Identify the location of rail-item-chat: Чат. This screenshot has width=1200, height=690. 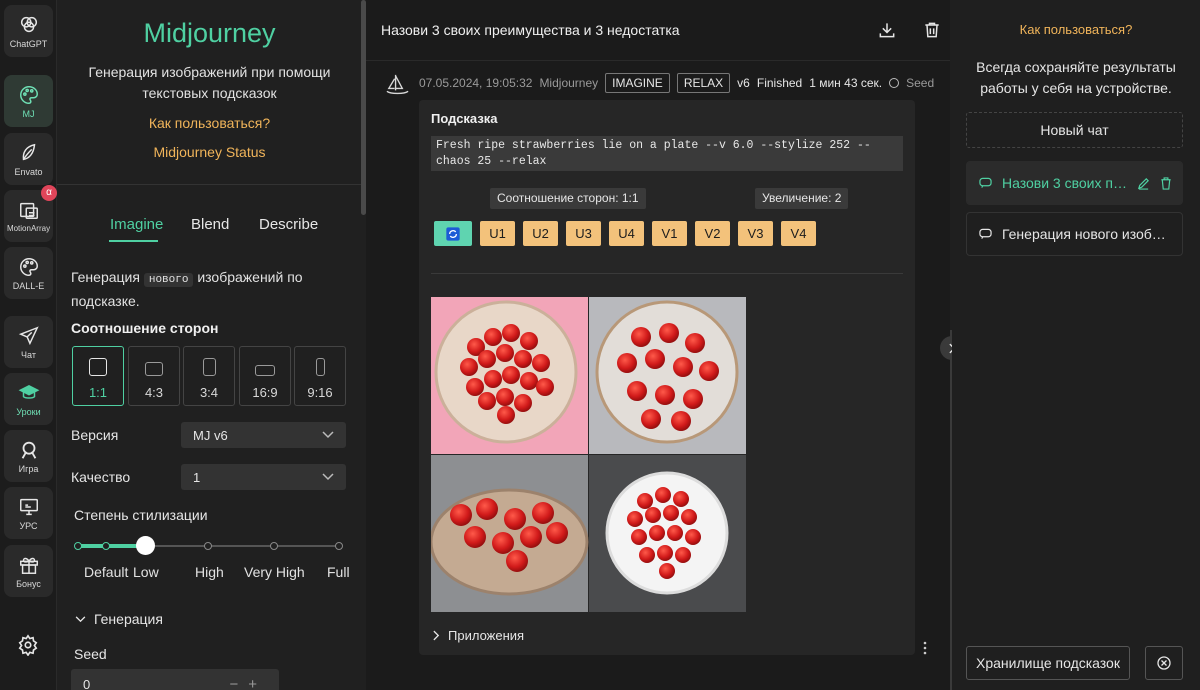
(28, 342).